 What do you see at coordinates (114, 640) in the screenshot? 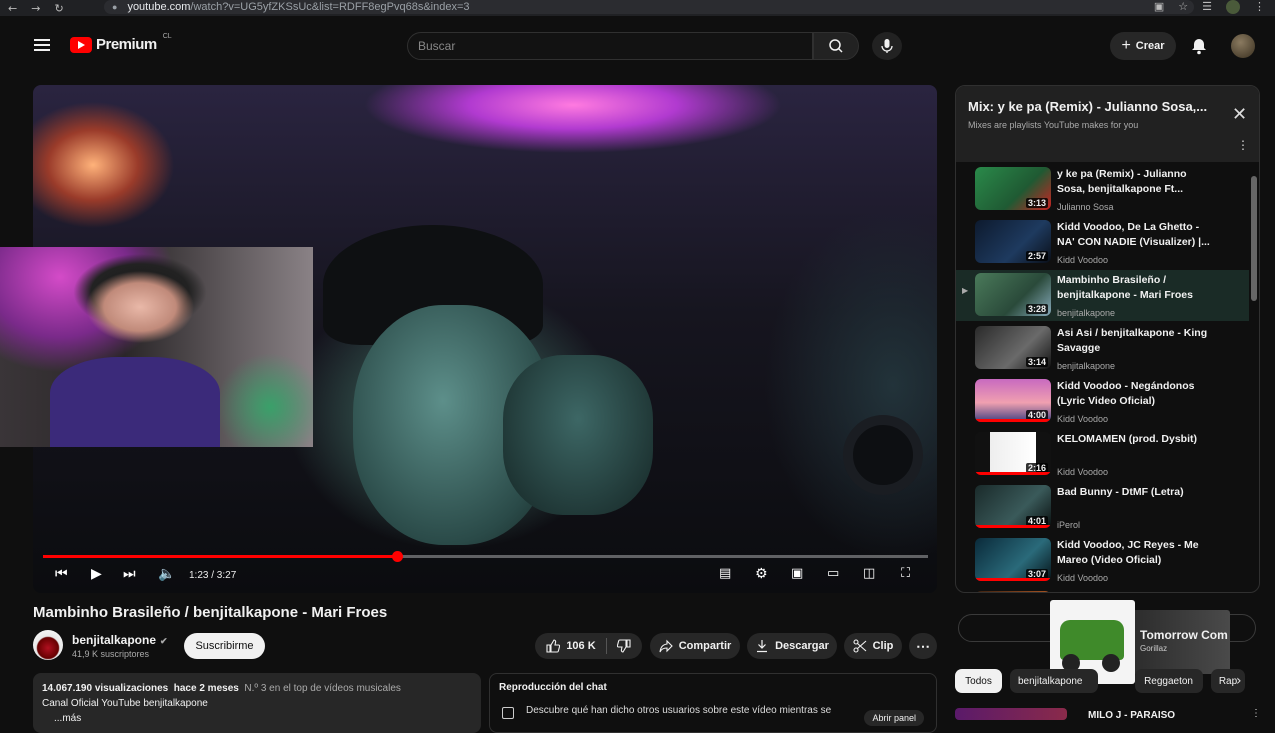
I see `channel-name: benjitalkapone` at bounding box center [114, 640].